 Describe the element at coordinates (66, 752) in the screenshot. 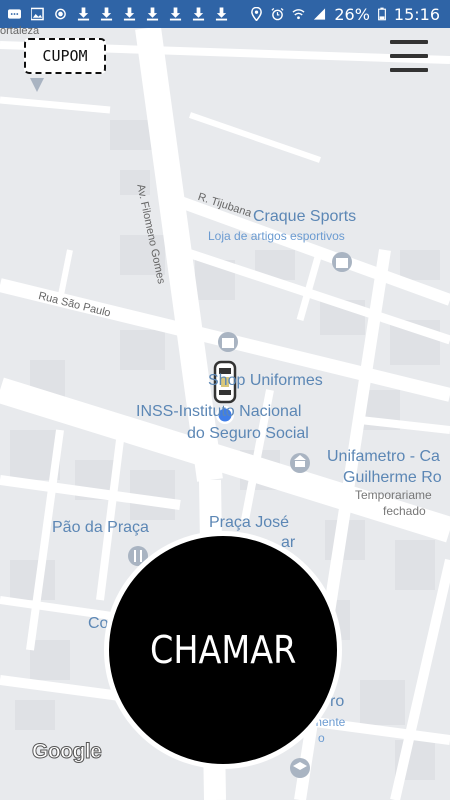

I see `google-logo: Google` at that location.